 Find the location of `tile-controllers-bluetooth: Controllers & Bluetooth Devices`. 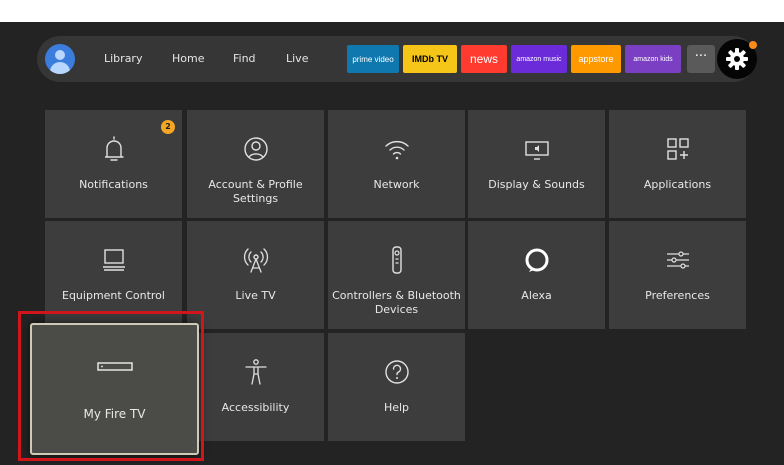

tile-controllers-bluetooth: Controllers & Bluetooth Devices is located at coordinates (396, 275).